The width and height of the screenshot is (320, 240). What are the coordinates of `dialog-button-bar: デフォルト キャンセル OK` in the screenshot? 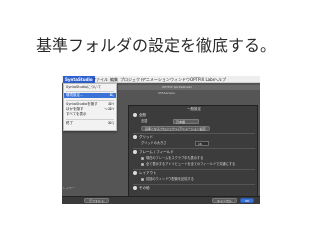 It's located at (161, 200).